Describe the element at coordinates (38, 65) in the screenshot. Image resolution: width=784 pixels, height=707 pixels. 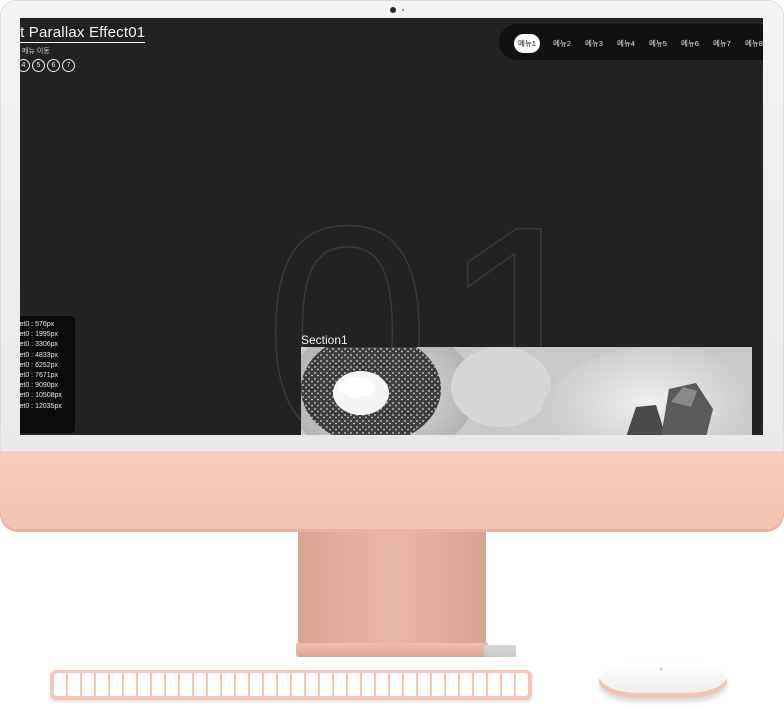
I see `number-button-5: 5` at that location.